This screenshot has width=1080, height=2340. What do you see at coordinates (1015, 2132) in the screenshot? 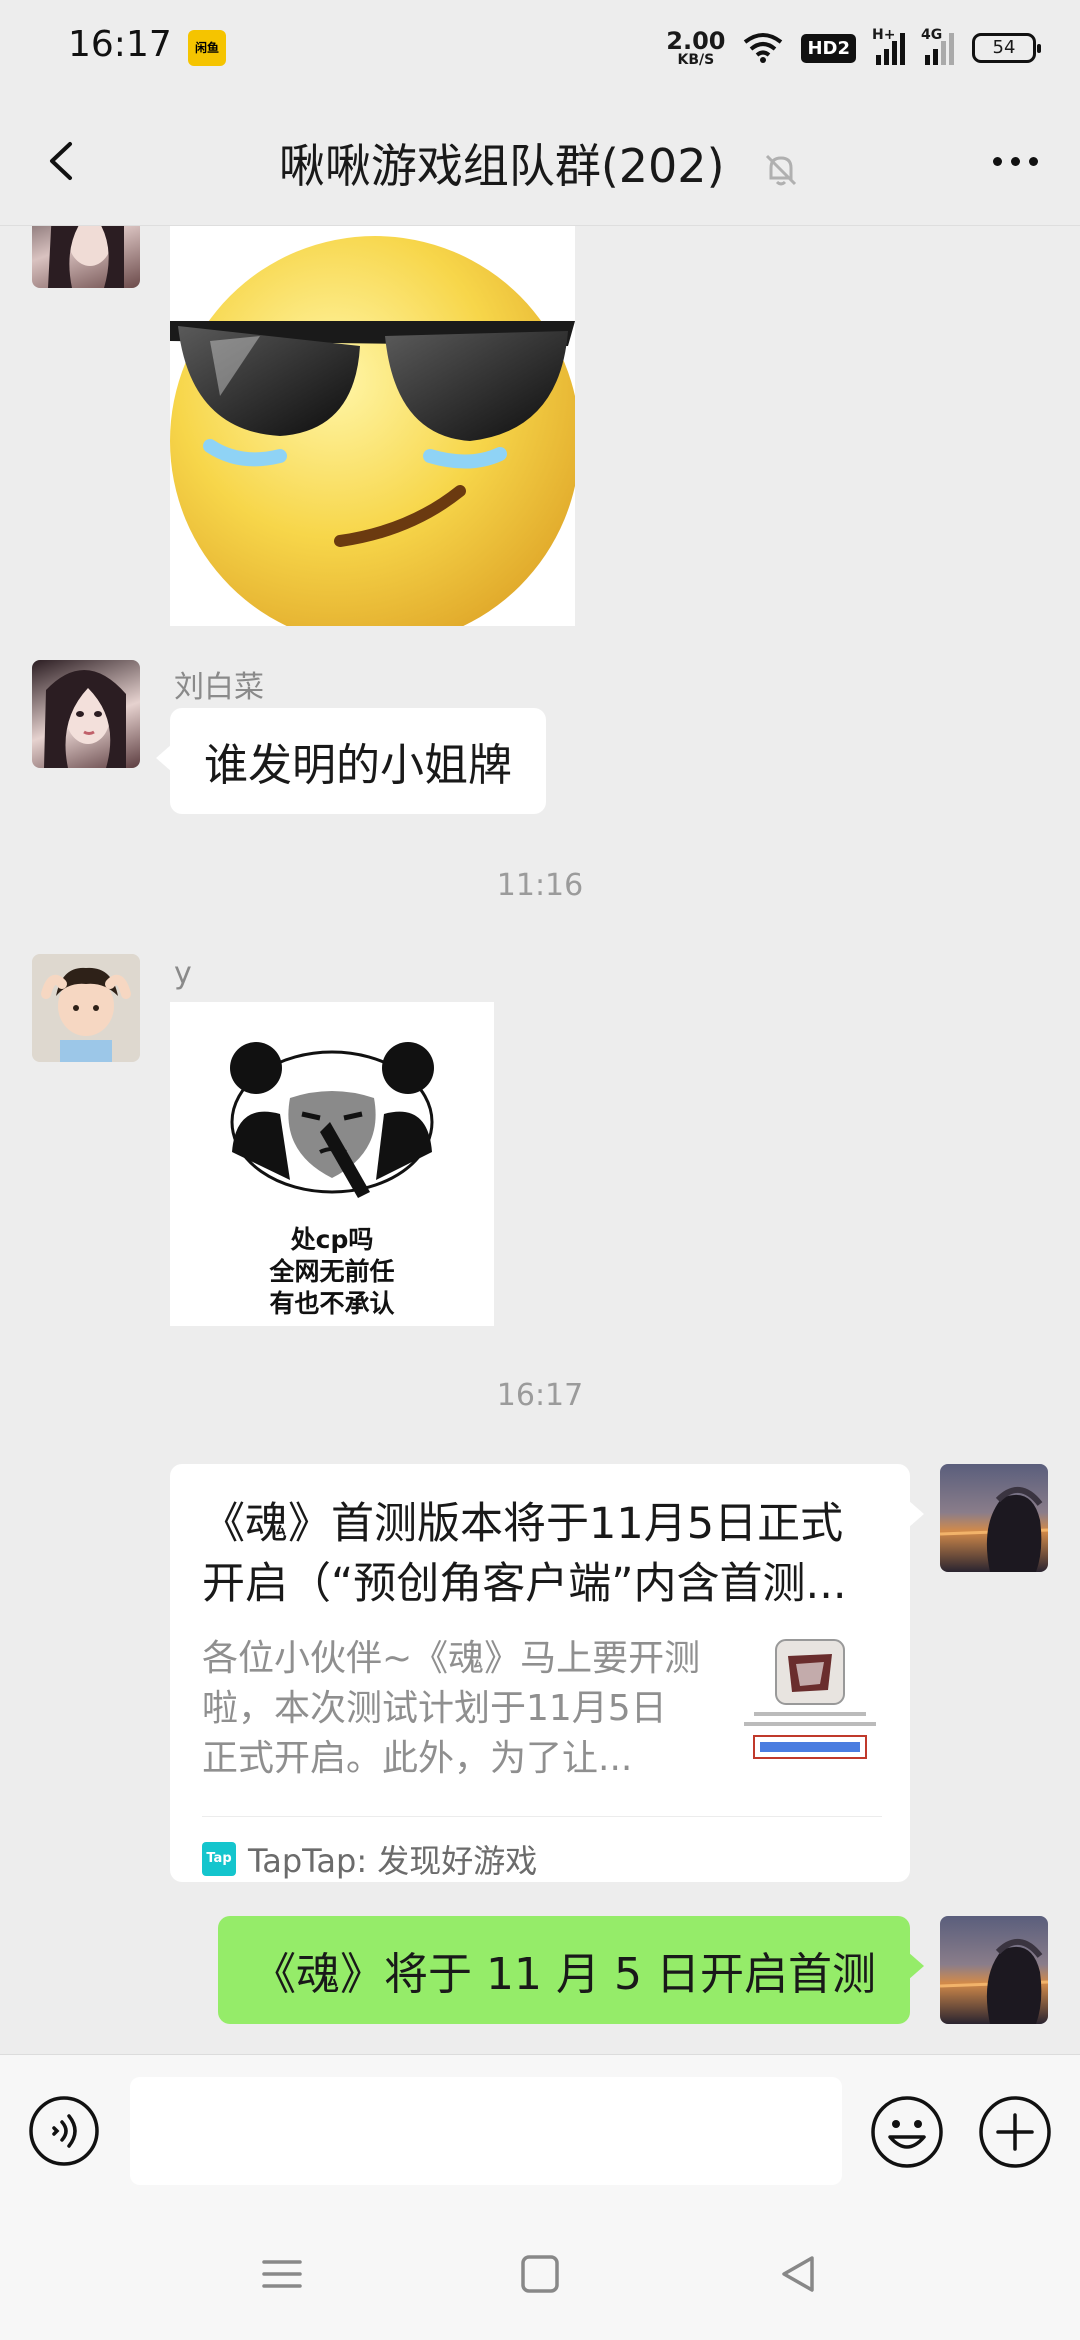
I see `plus-icon` at bounding box center [1015, 2132].